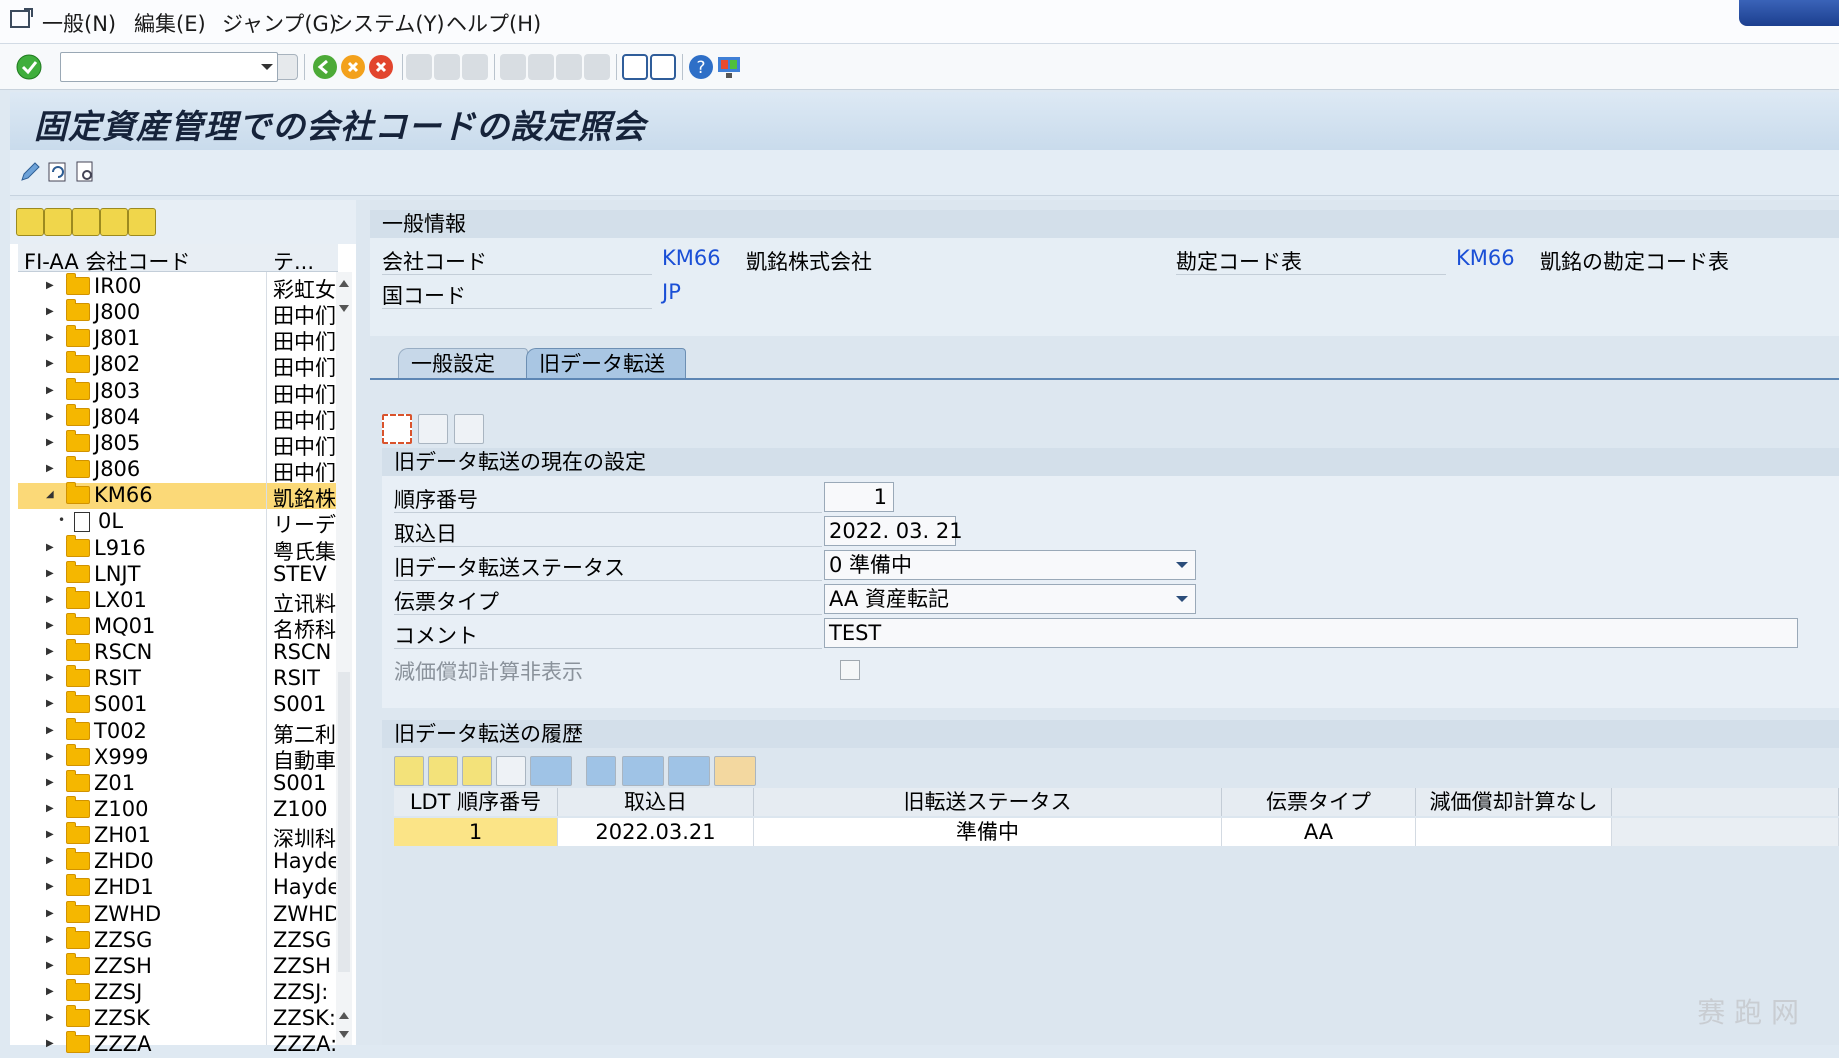 The height and width of the screenshot is (1058, 1839). What do you see at coordinates (656, 832) in the screenshot?
I see `table-cell-date: 2022.03.21` at bounding box center [656, 832].